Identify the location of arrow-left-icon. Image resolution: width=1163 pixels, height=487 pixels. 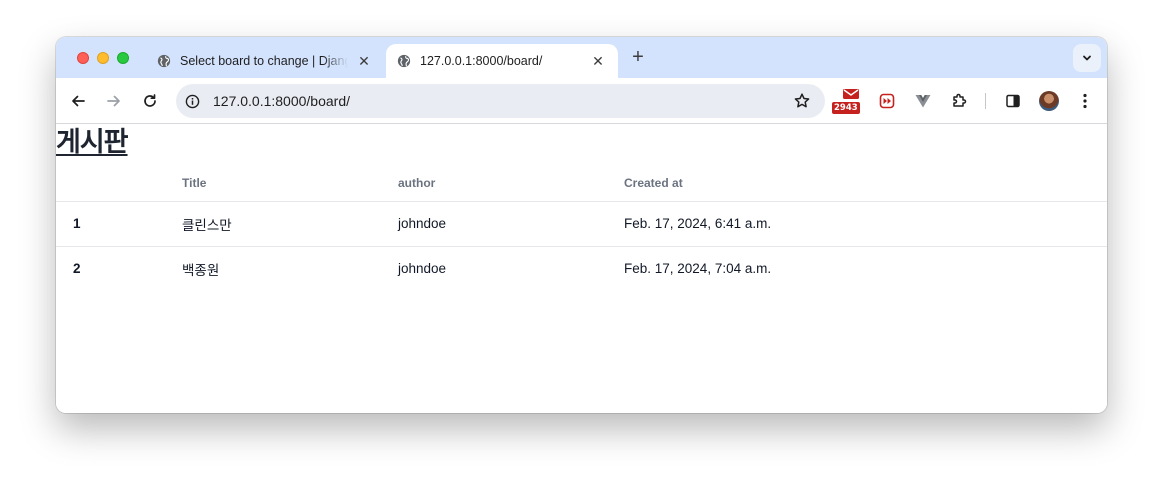
(78, 101).